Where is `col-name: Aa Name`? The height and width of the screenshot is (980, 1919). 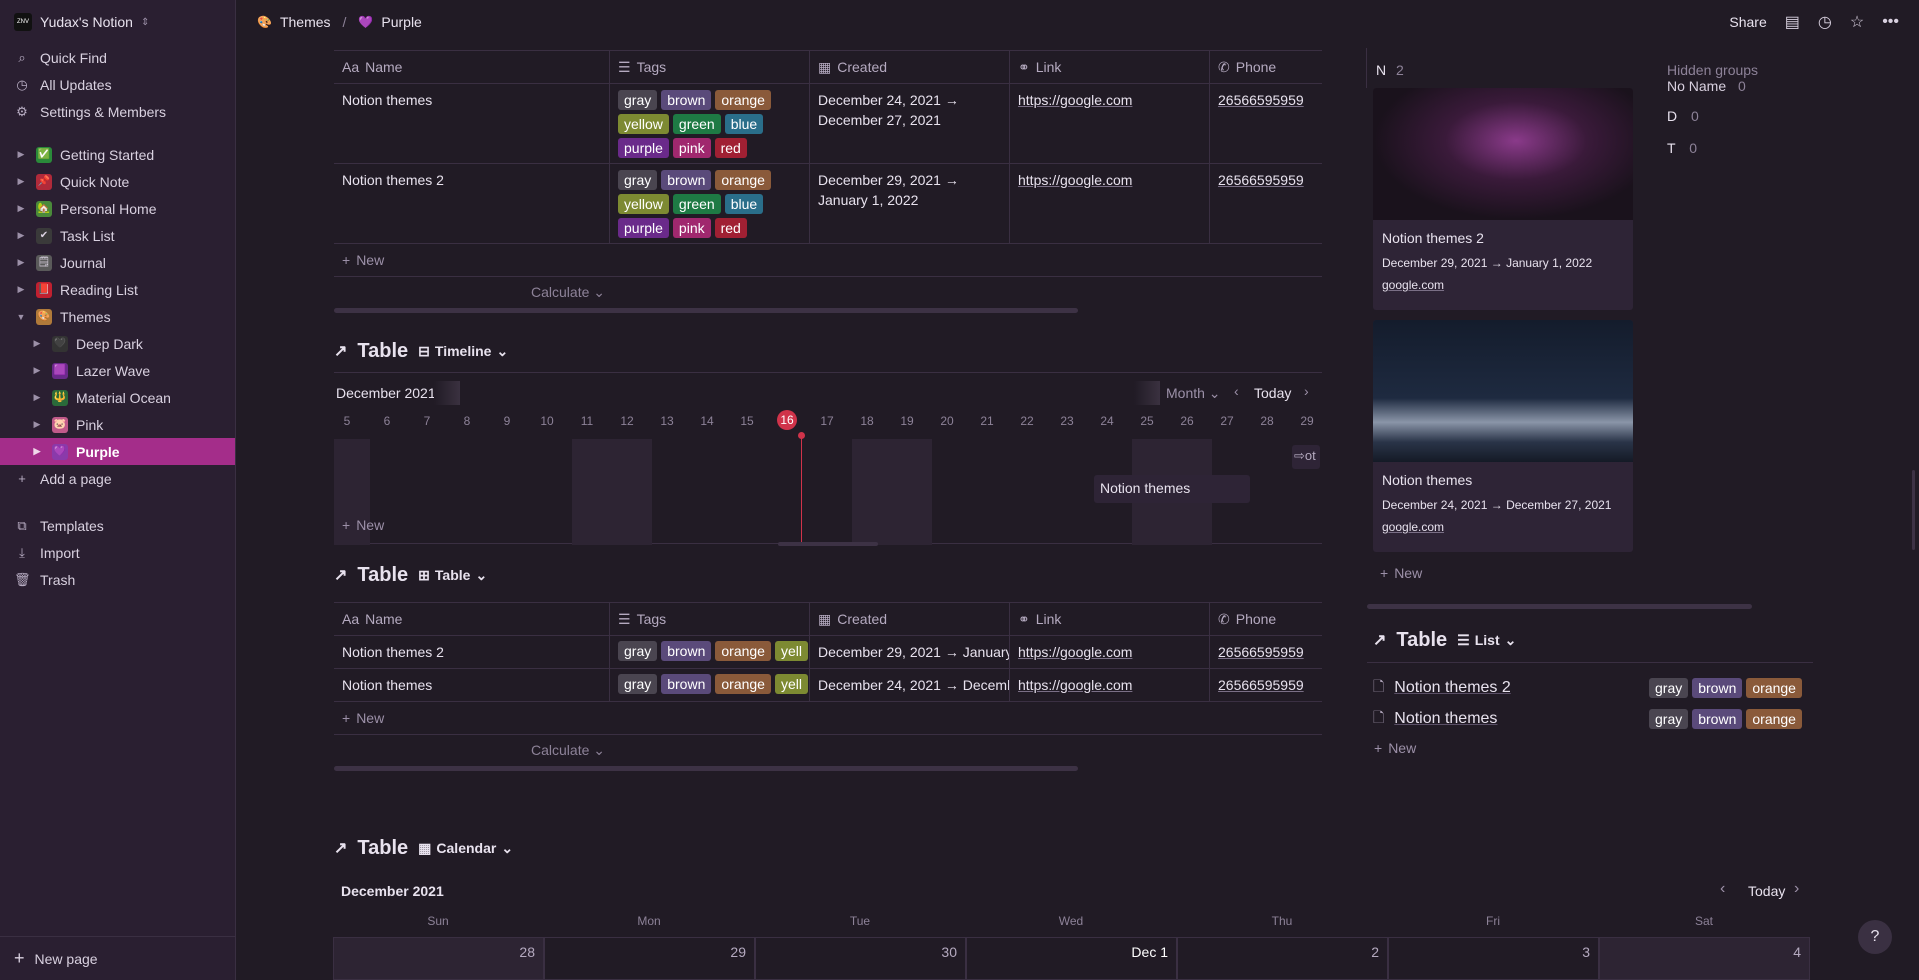 col-name: Aa Name is located at coordinates (472, 619).